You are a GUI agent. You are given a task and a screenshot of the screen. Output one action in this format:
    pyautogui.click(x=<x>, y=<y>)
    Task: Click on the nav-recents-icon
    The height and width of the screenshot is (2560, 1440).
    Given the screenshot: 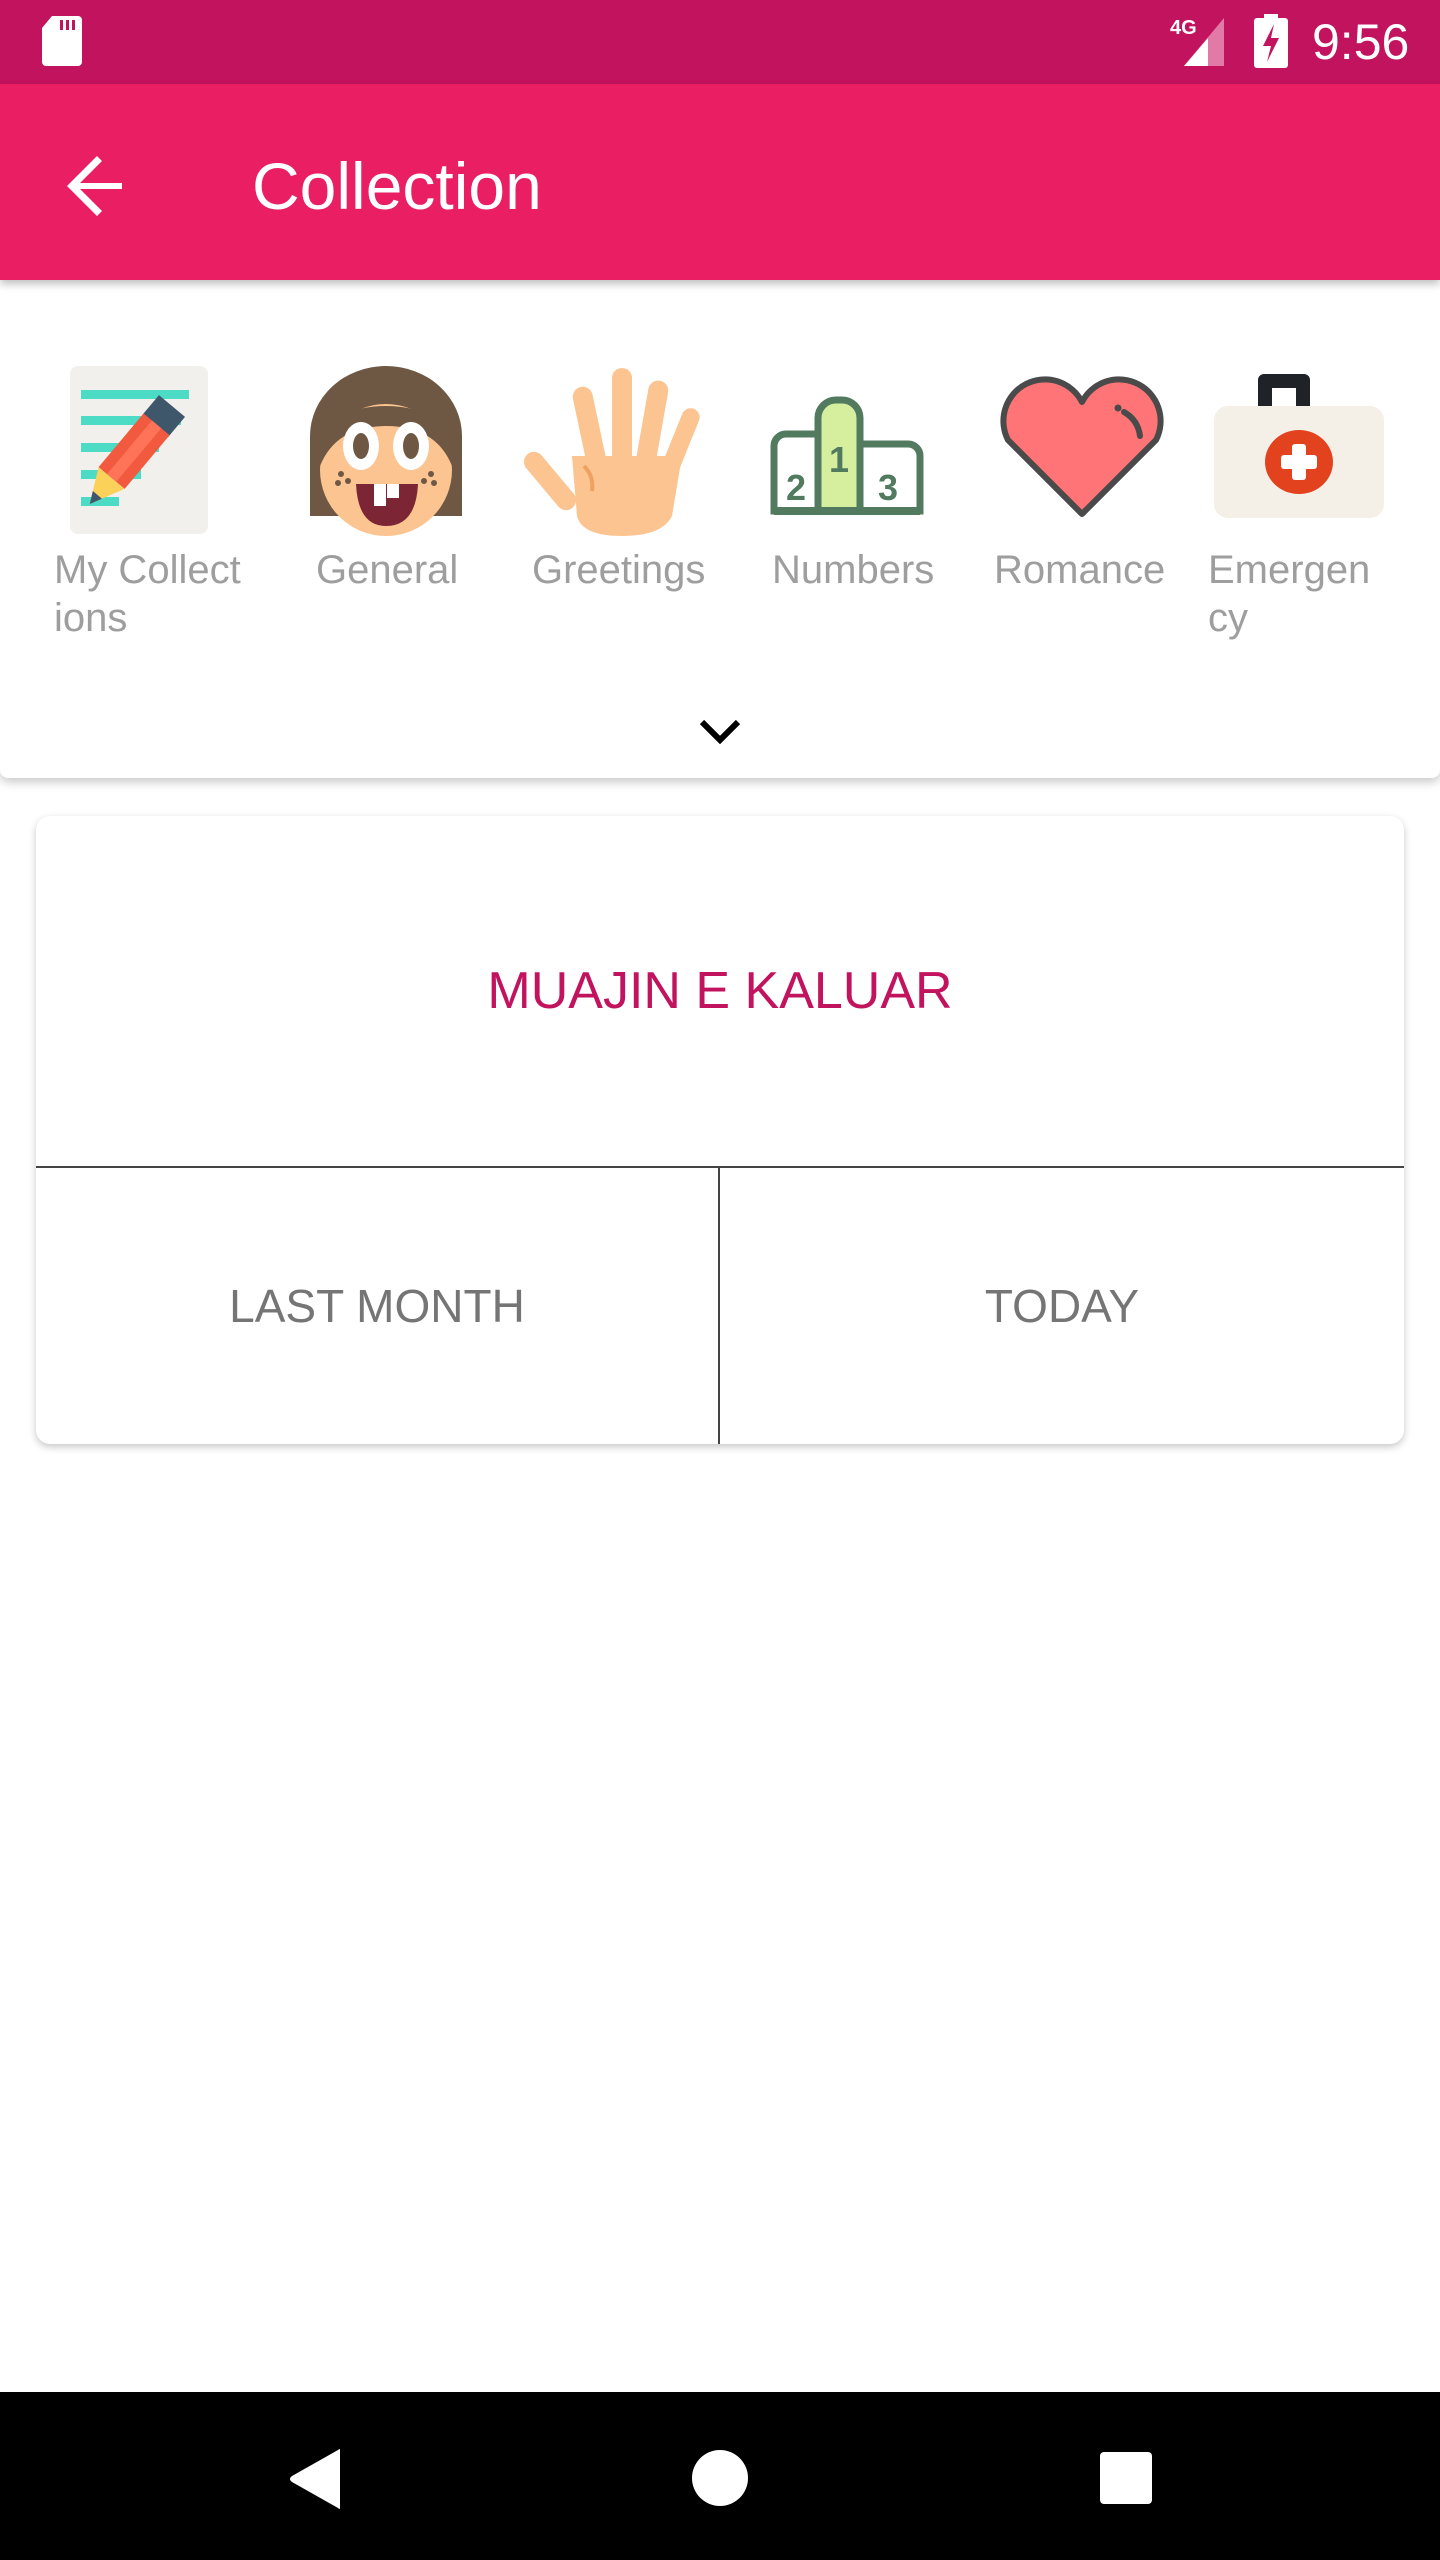 What is the action you would take?
    pyautogui.click(x=1126, y=2478)
    